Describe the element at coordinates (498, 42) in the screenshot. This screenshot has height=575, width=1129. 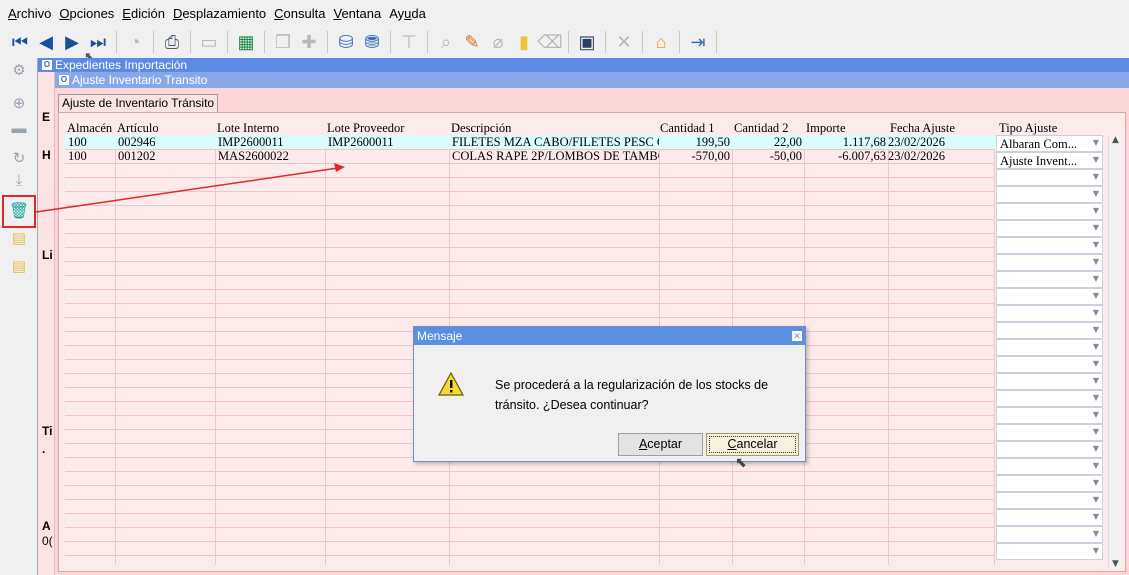
I see `eraser-icon: ⌀` at that location.